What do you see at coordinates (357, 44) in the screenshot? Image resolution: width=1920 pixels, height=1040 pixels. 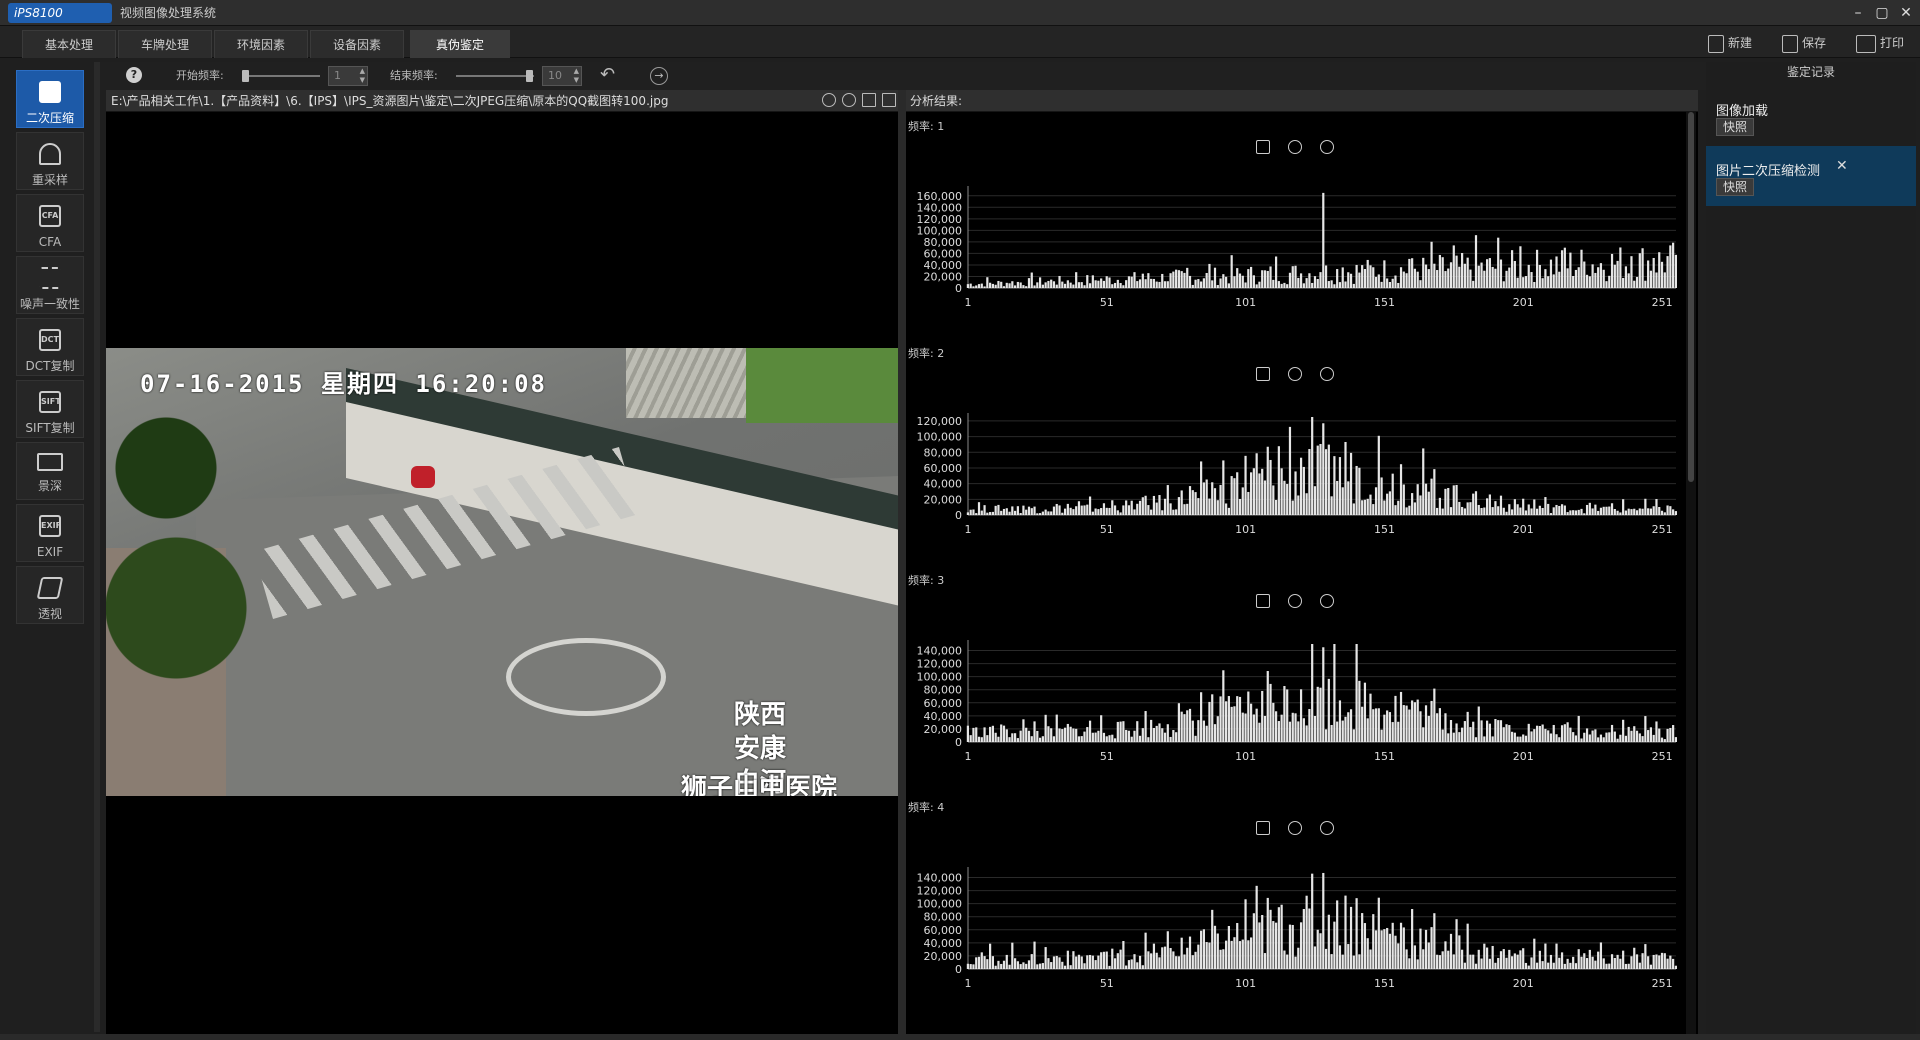 I see `tab-device: 设备因素` at bounding box center [357, 44].